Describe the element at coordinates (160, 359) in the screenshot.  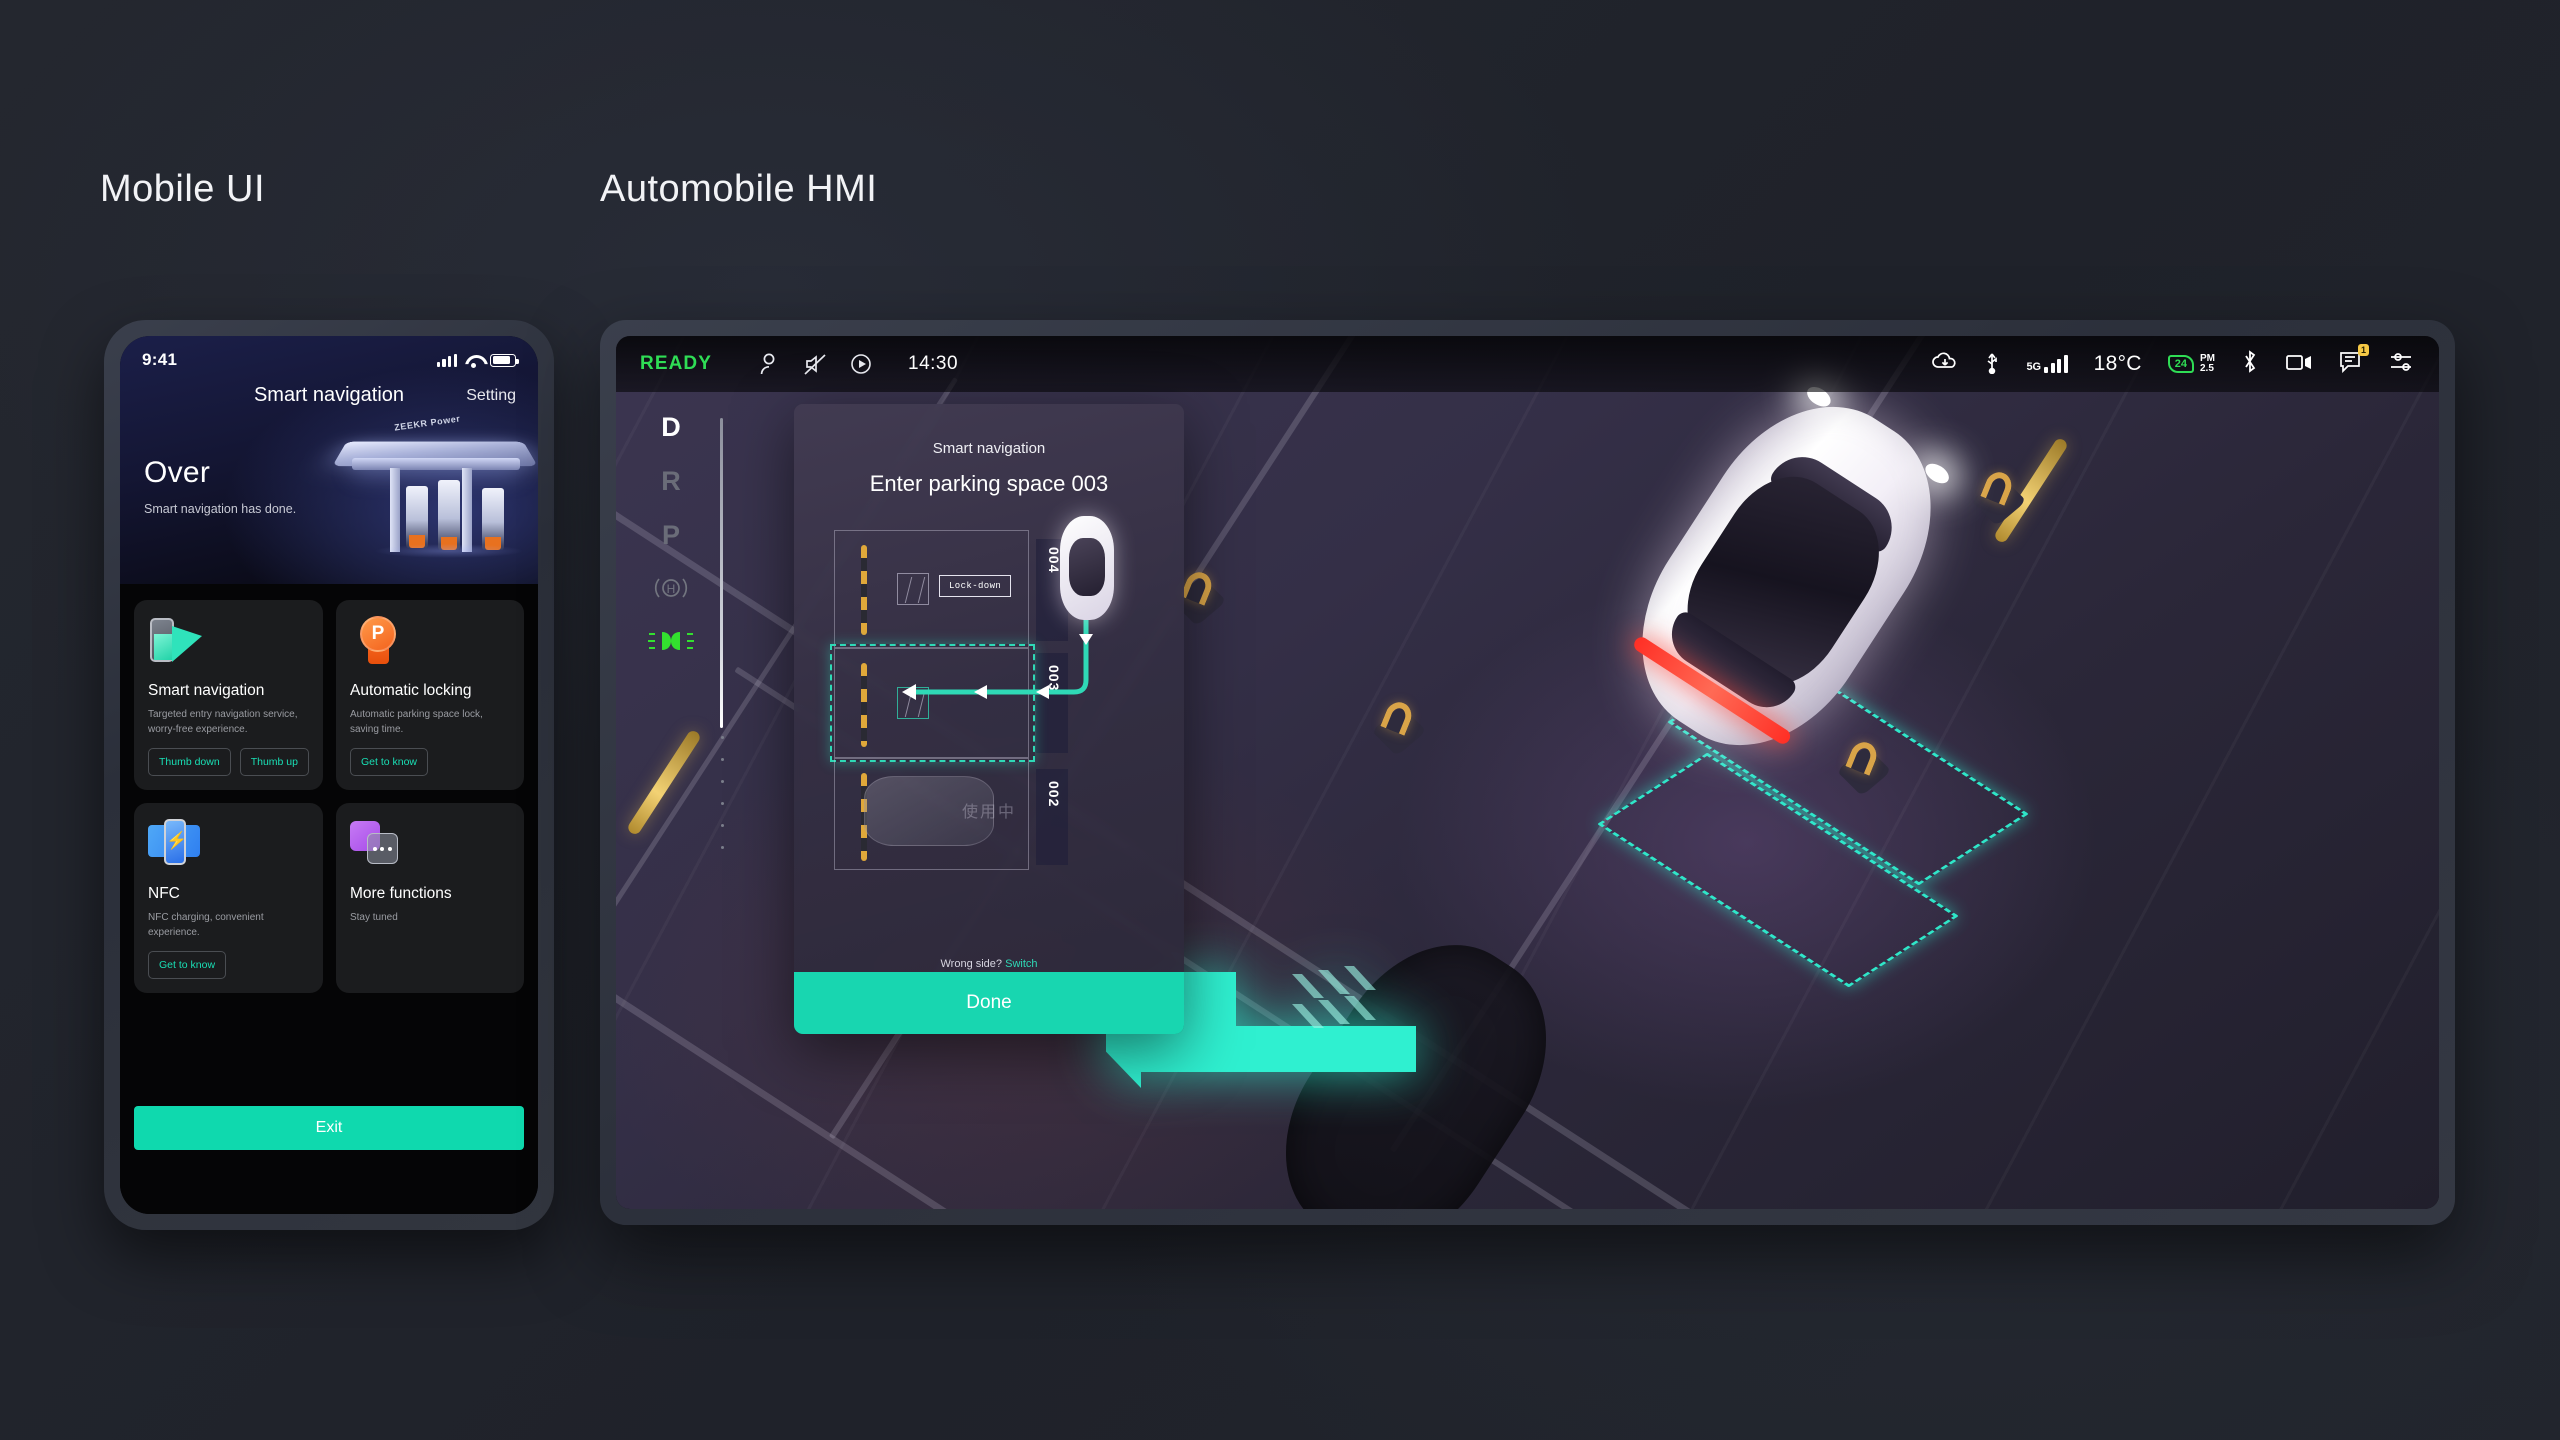
I see `phone-clock: 9:41` at that location.